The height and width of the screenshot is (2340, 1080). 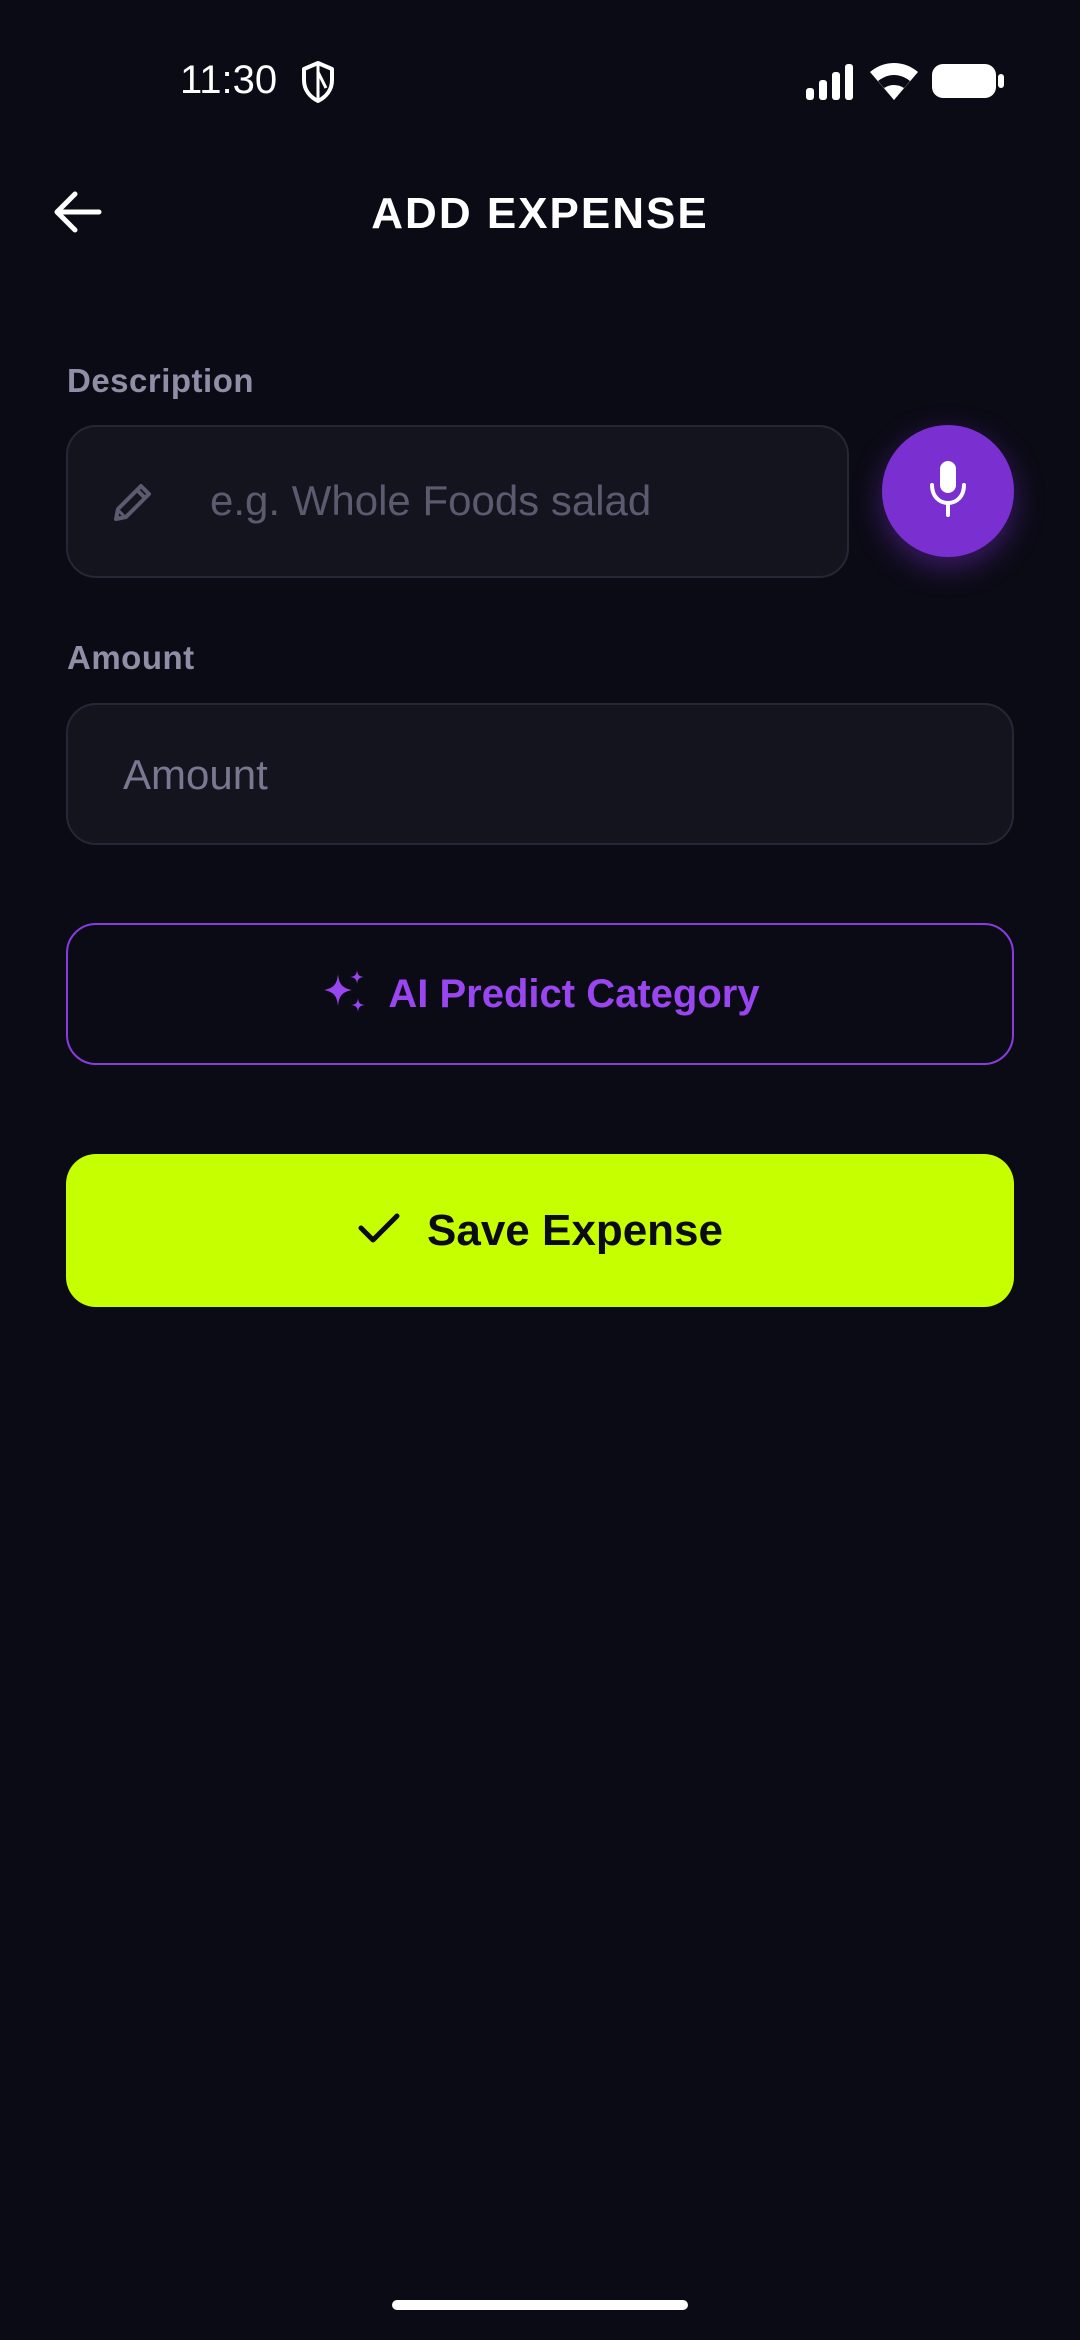 I want to click on amount-label: Amount, so click(x=131, y=657).